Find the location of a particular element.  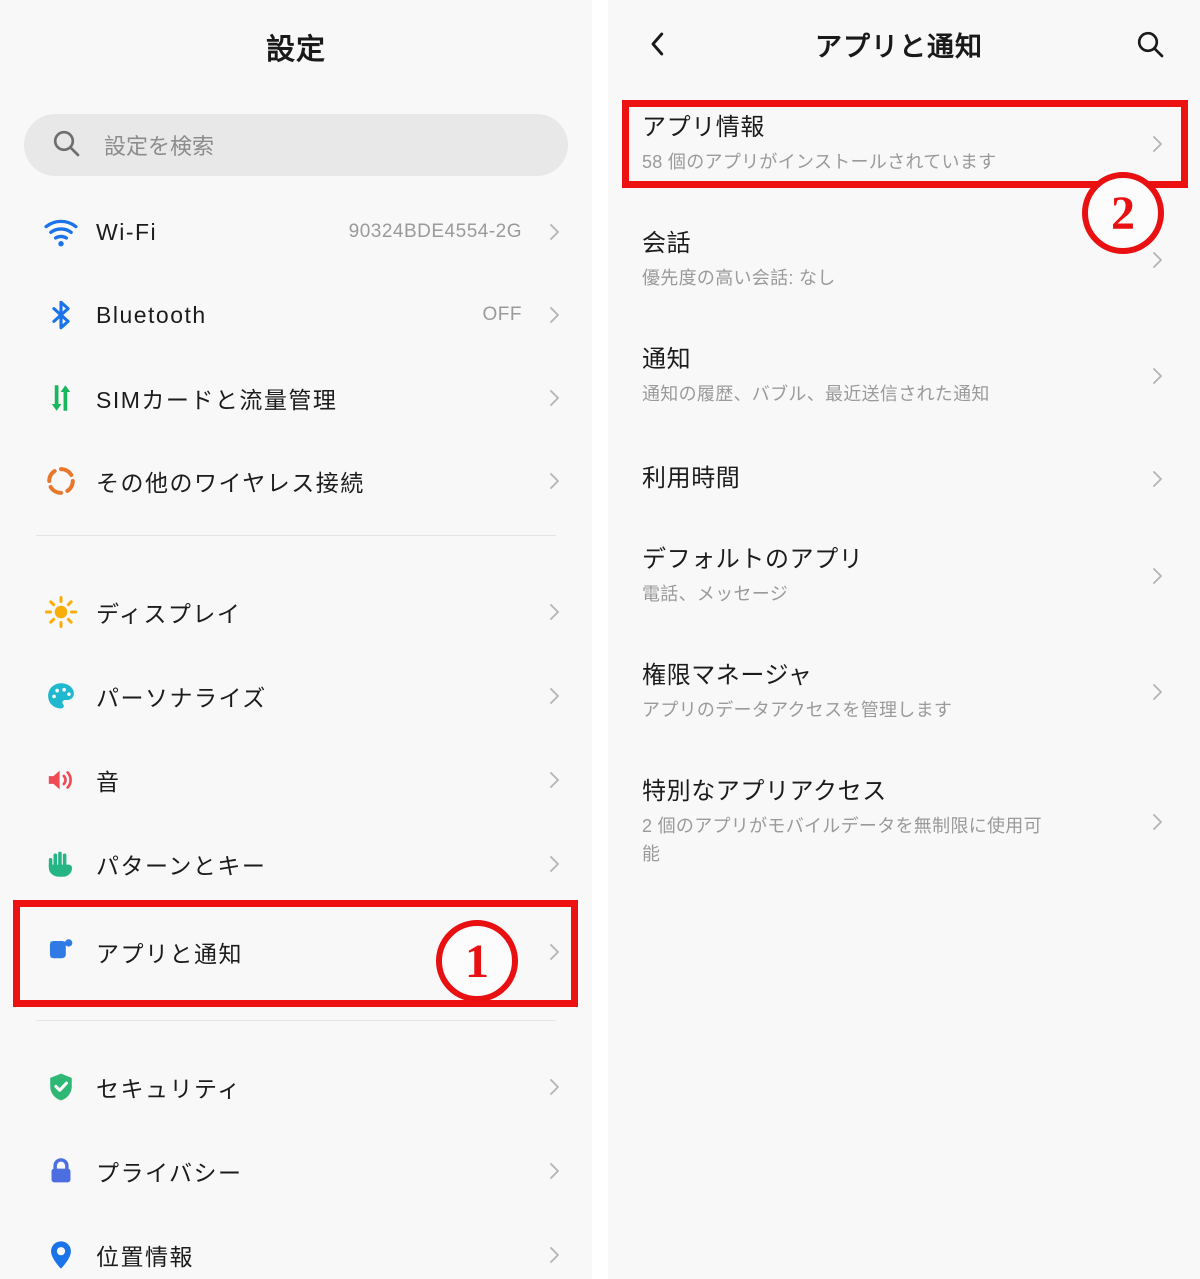

sidebar-item-wifi: Wi-Fi 90324BDE4554-2G is located at coordinates (296, 232).